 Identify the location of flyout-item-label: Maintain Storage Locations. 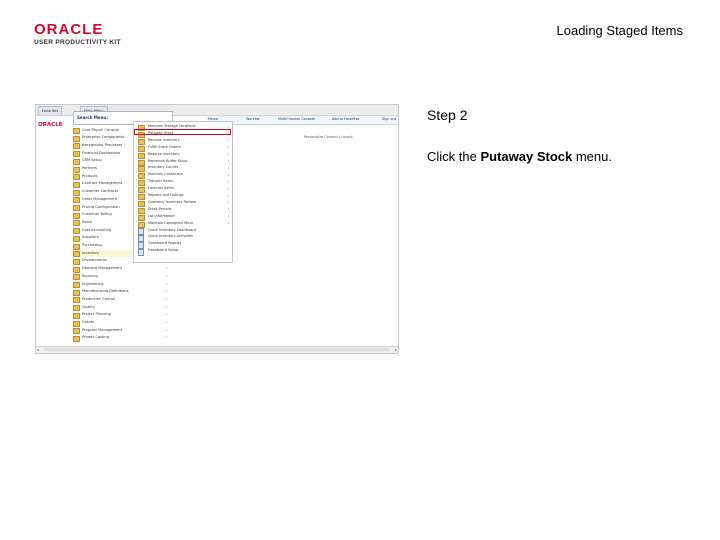
(172, 126).